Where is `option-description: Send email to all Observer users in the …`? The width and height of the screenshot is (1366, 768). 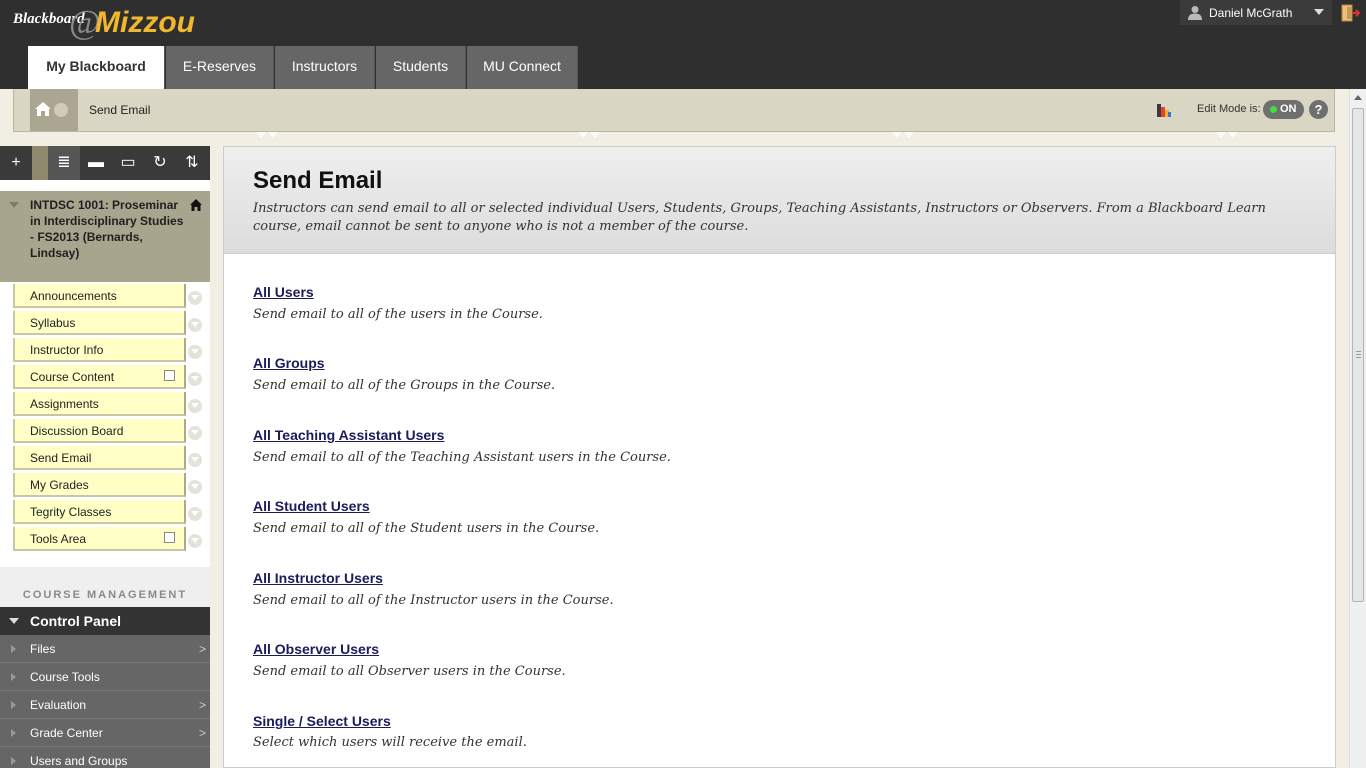 option-description: Send email to all Observer users in the … is located at coordinates (409, 671).